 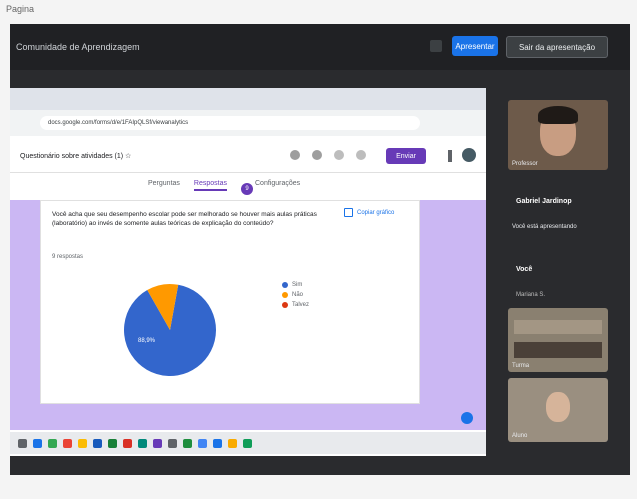 What do you see at coordinates (20, 9) in the screenshot?
I see `window-title: Pagina` at bounding box center [20, 9].